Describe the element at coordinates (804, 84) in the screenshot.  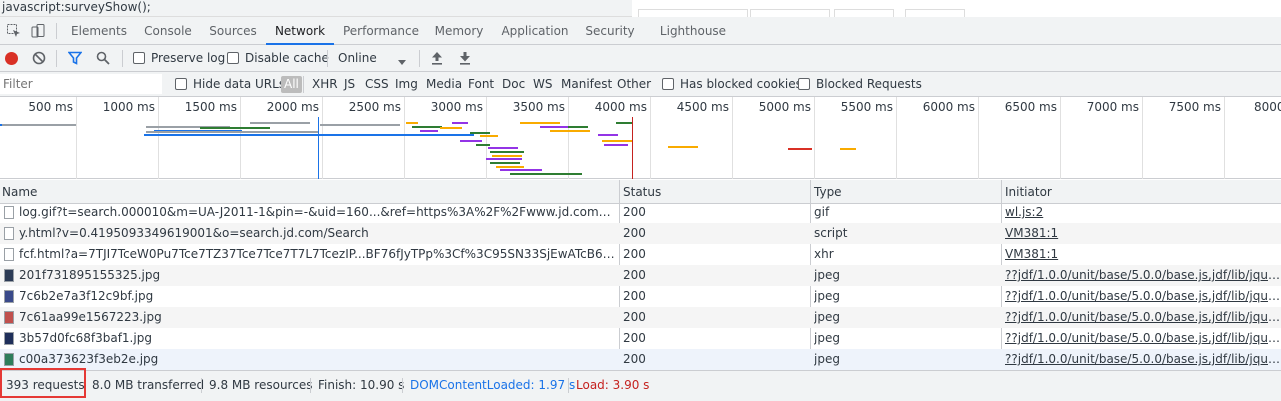
I see `blocked-requests-checkbox` at that location.